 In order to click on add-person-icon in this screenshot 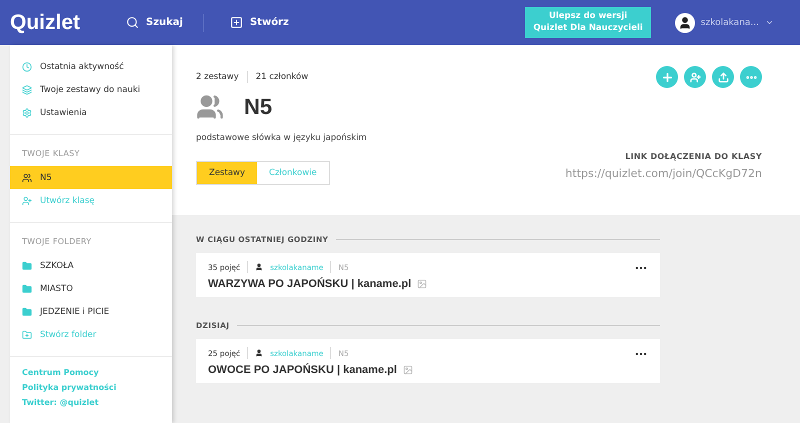, I will do `click(695, 77)`.